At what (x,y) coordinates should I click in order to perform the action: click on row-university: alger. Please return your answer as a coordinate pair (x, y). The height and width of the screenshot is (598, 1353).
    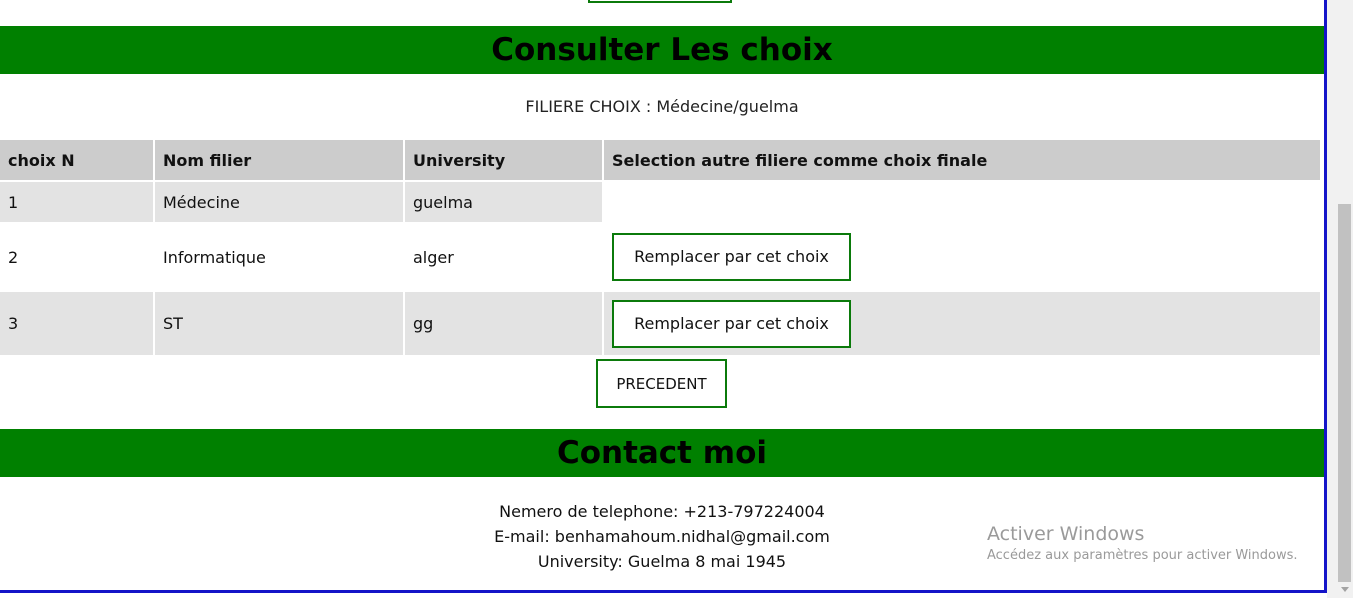
    Looking at the image, I should click on (503, 257).